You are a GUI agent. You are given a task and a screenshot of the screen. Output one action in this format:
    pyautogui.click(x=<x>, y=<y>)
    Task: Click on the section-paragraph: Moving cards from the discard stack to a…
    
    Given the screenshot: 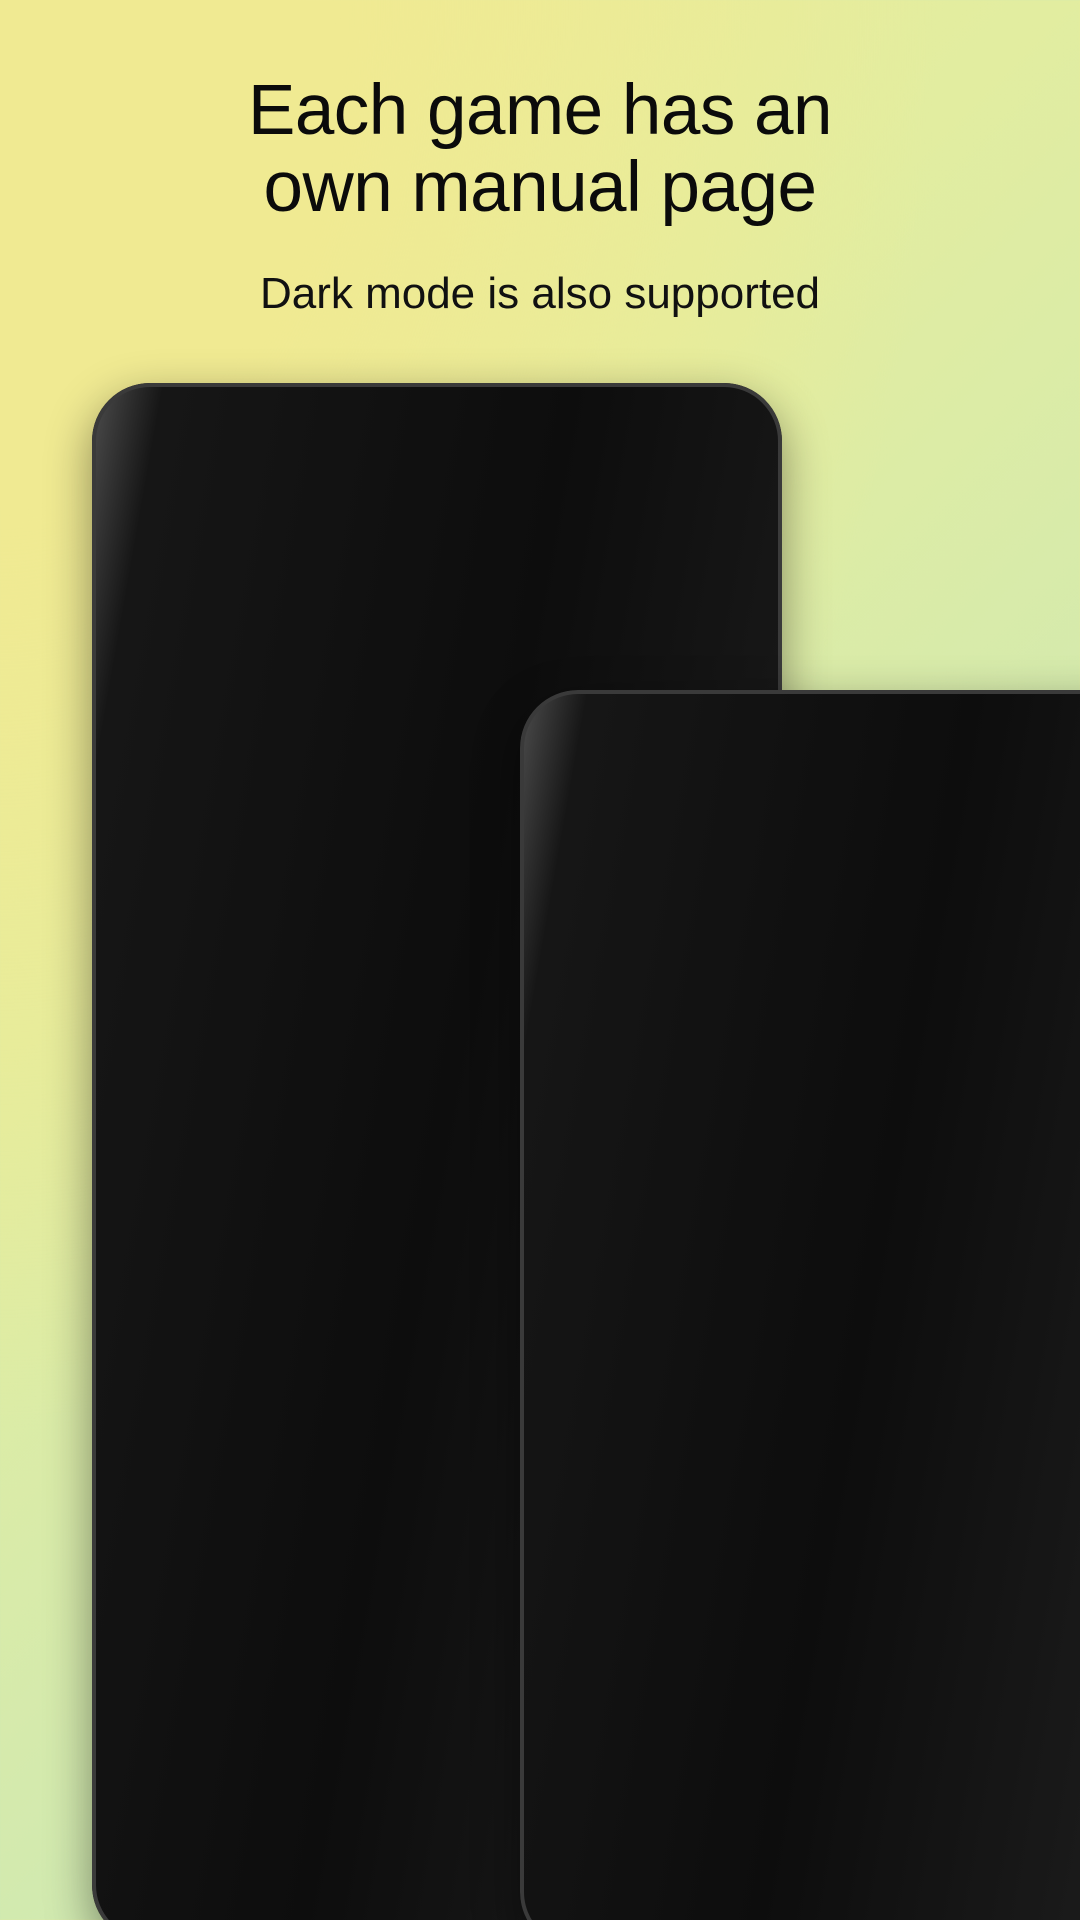 What is the action you would take?
    pyautogui.click(x=828, y=1378)
    